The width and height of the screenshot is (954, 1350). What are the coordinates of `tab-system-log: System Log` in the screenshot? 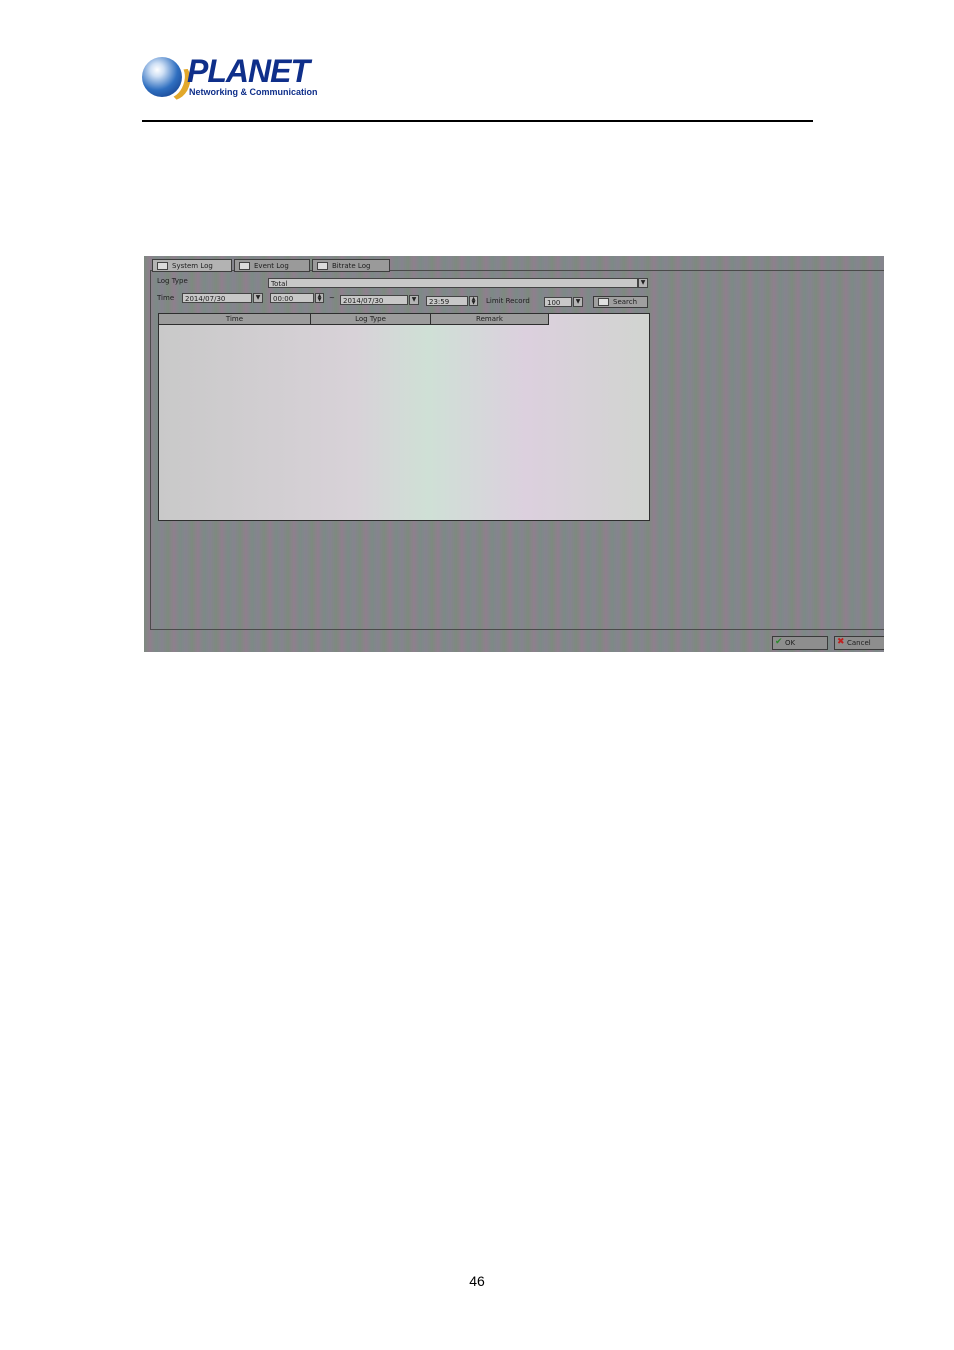 It's located at (192, 265).